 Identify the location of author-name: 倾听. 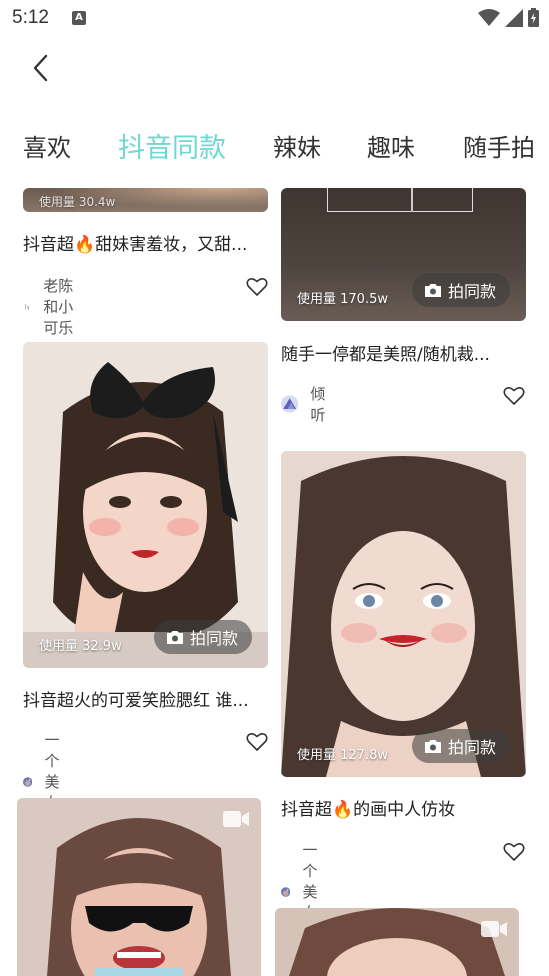
(318, 404).